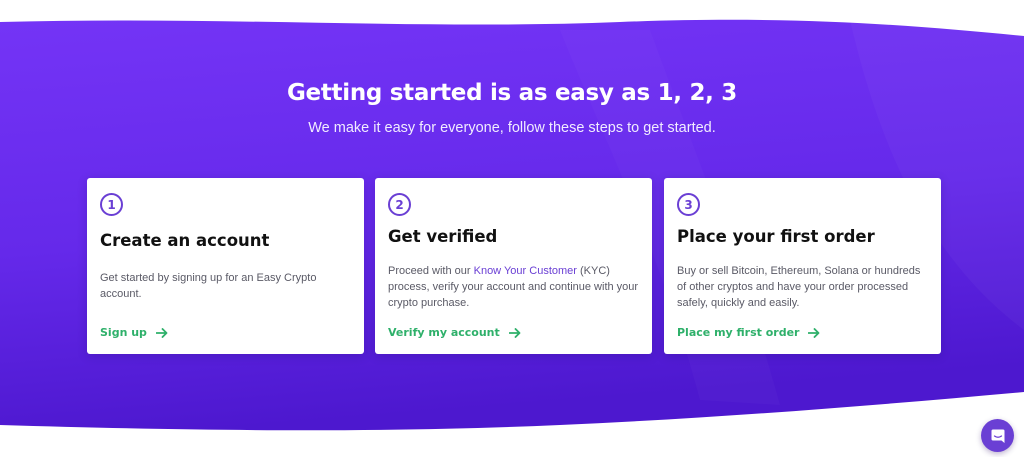 Image resolution: width=1024 pixels, height=457 pixels. What do you see at coordinates (123, 332) in the screenshot?
I see `action-label: Sign up` at bounding box center [123, 332].